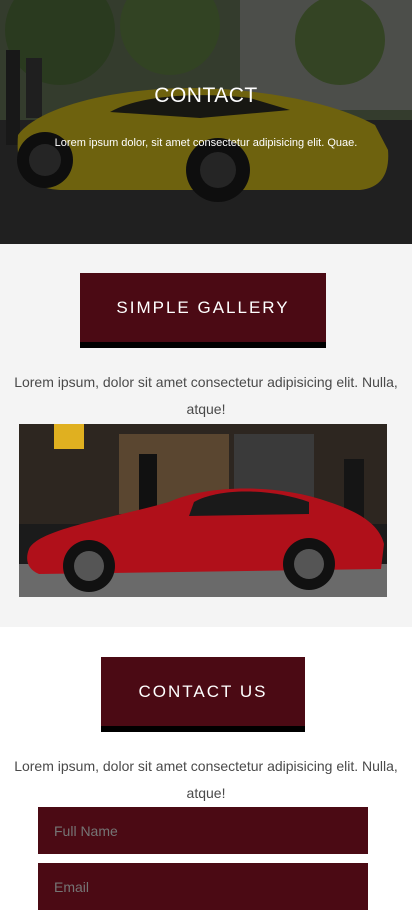  What do you see at coordinates (203, 830) in the screenshot?
I see `full-name-field` at bounding box center [203, 830].